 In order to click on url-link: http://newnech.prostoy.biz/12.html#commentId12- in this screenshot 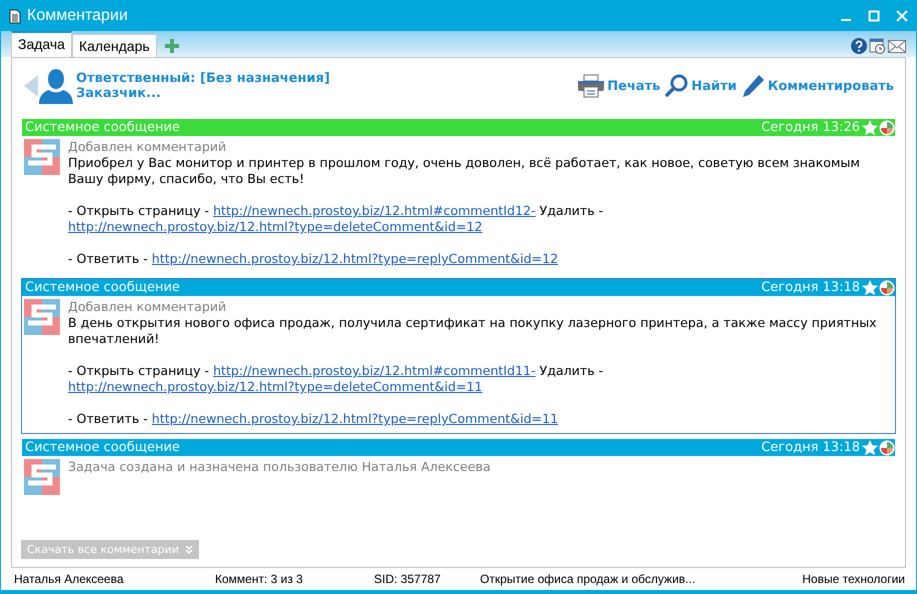, I will do `click(374, 210)`.